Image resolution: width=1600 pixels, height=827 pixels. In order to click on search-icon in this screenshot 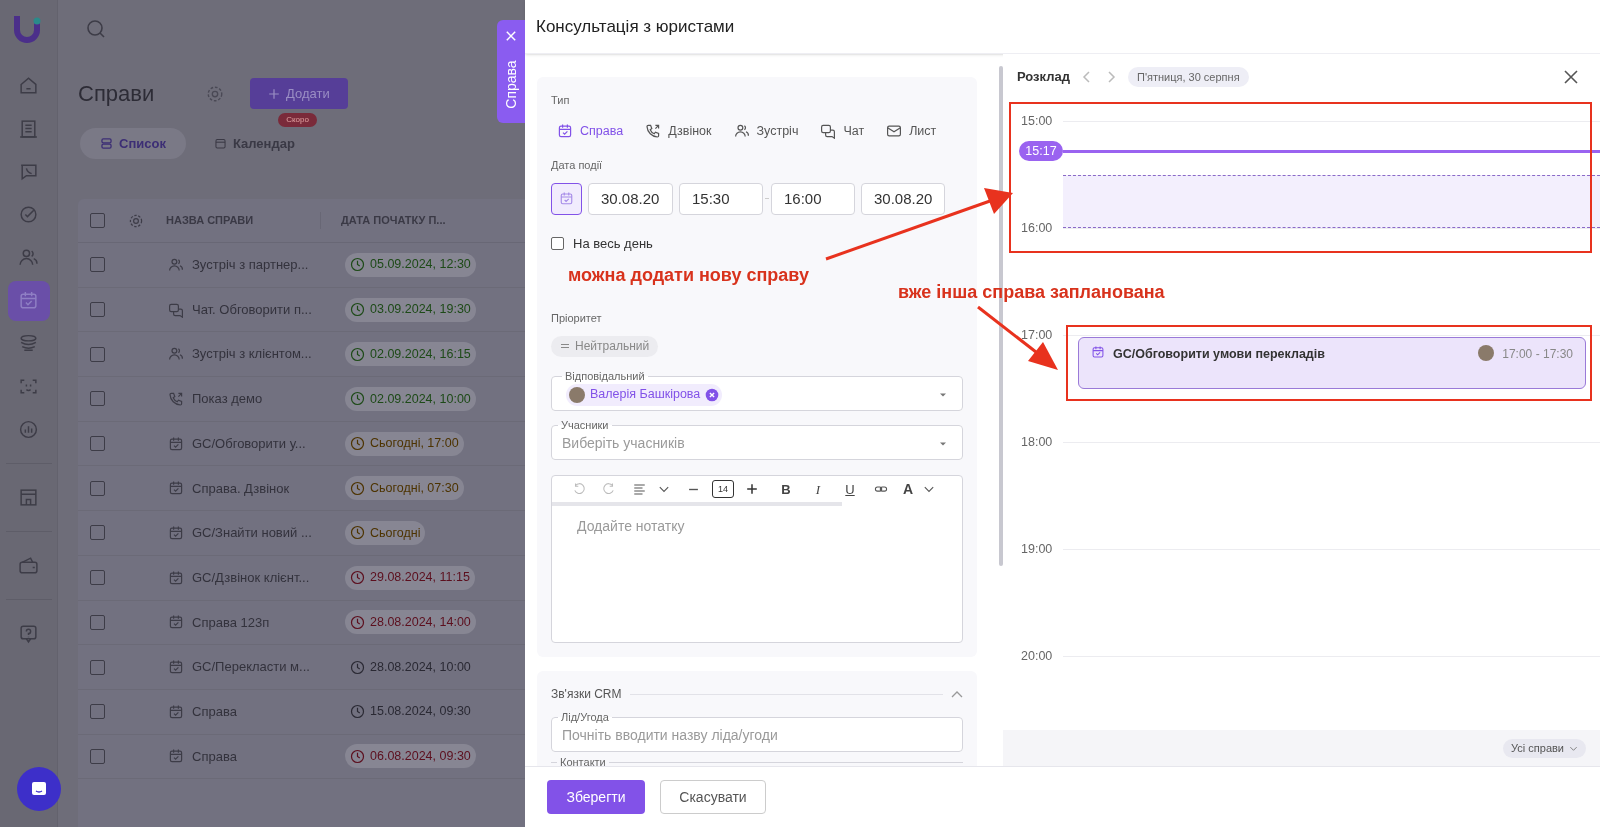, I will do `click(96, 29)`.